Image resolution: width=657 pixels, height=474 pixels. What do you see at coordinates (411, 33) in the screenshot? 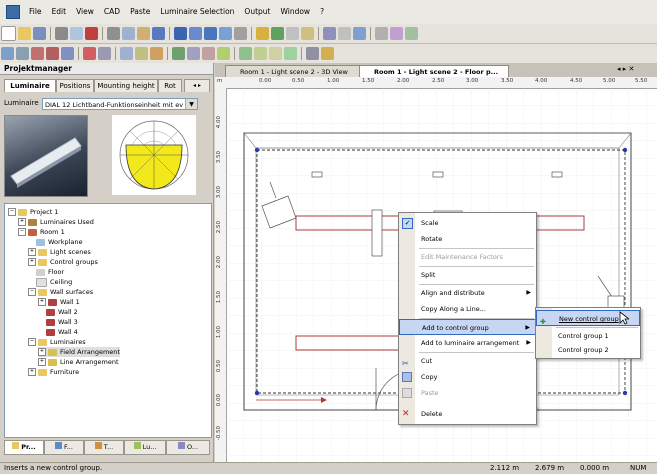
I see `view-icon` at bounding box center [411, 33].